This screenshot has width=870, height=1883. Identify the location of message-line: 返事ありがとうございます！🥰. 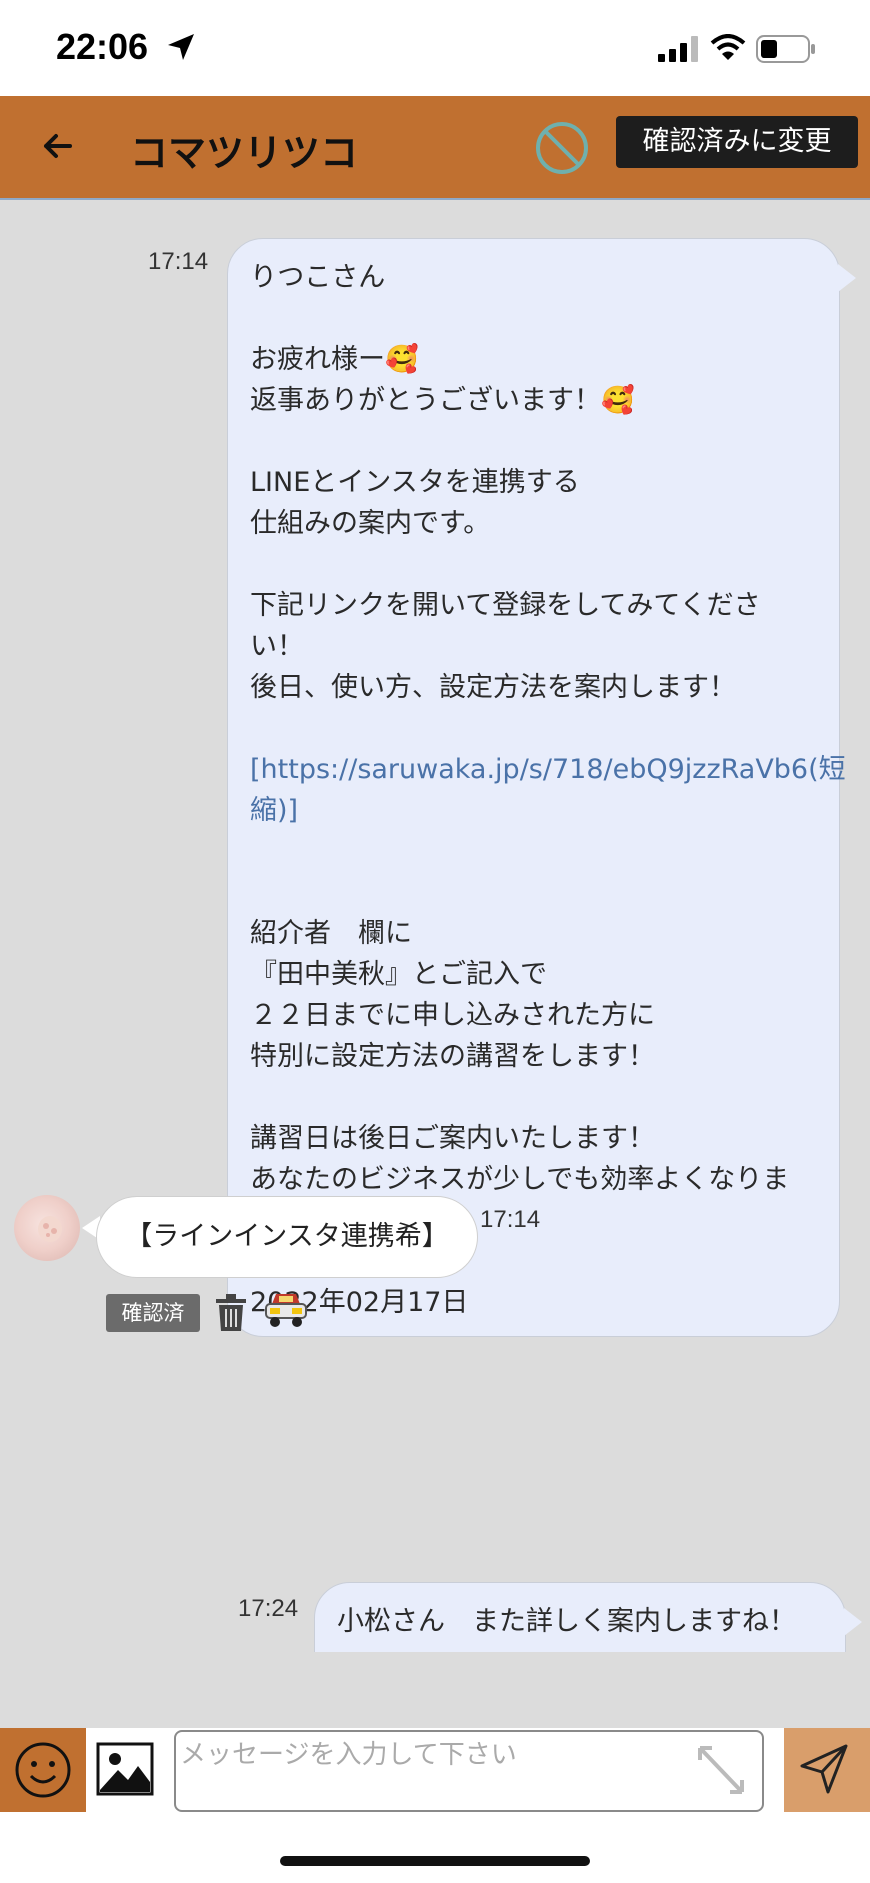
(442, 400).